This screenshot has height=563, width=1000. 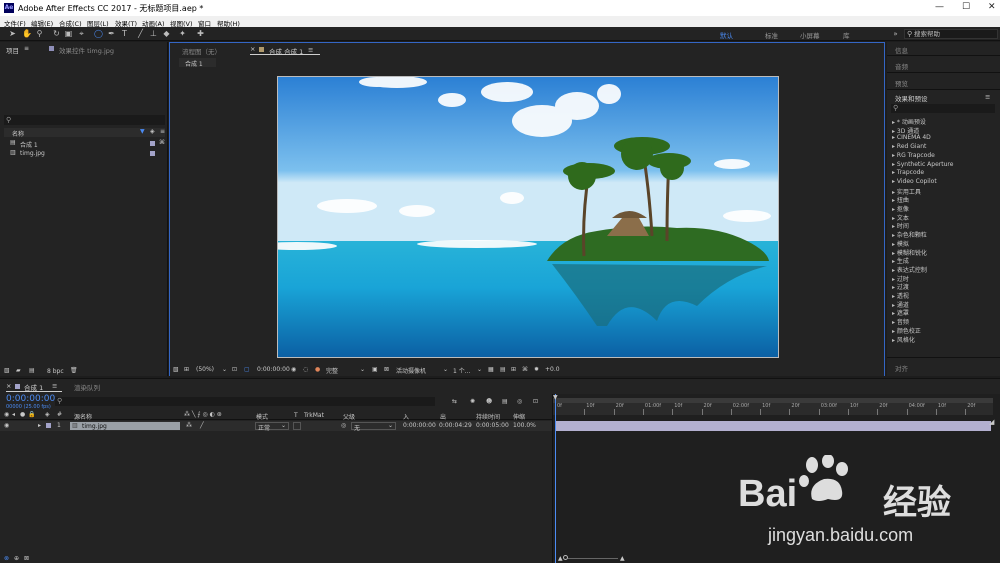 What do you see at coordinates (87, 387) in the screenshot?
I see `tab-render-queue: 渲染队列` at bounding box center [87, 387].